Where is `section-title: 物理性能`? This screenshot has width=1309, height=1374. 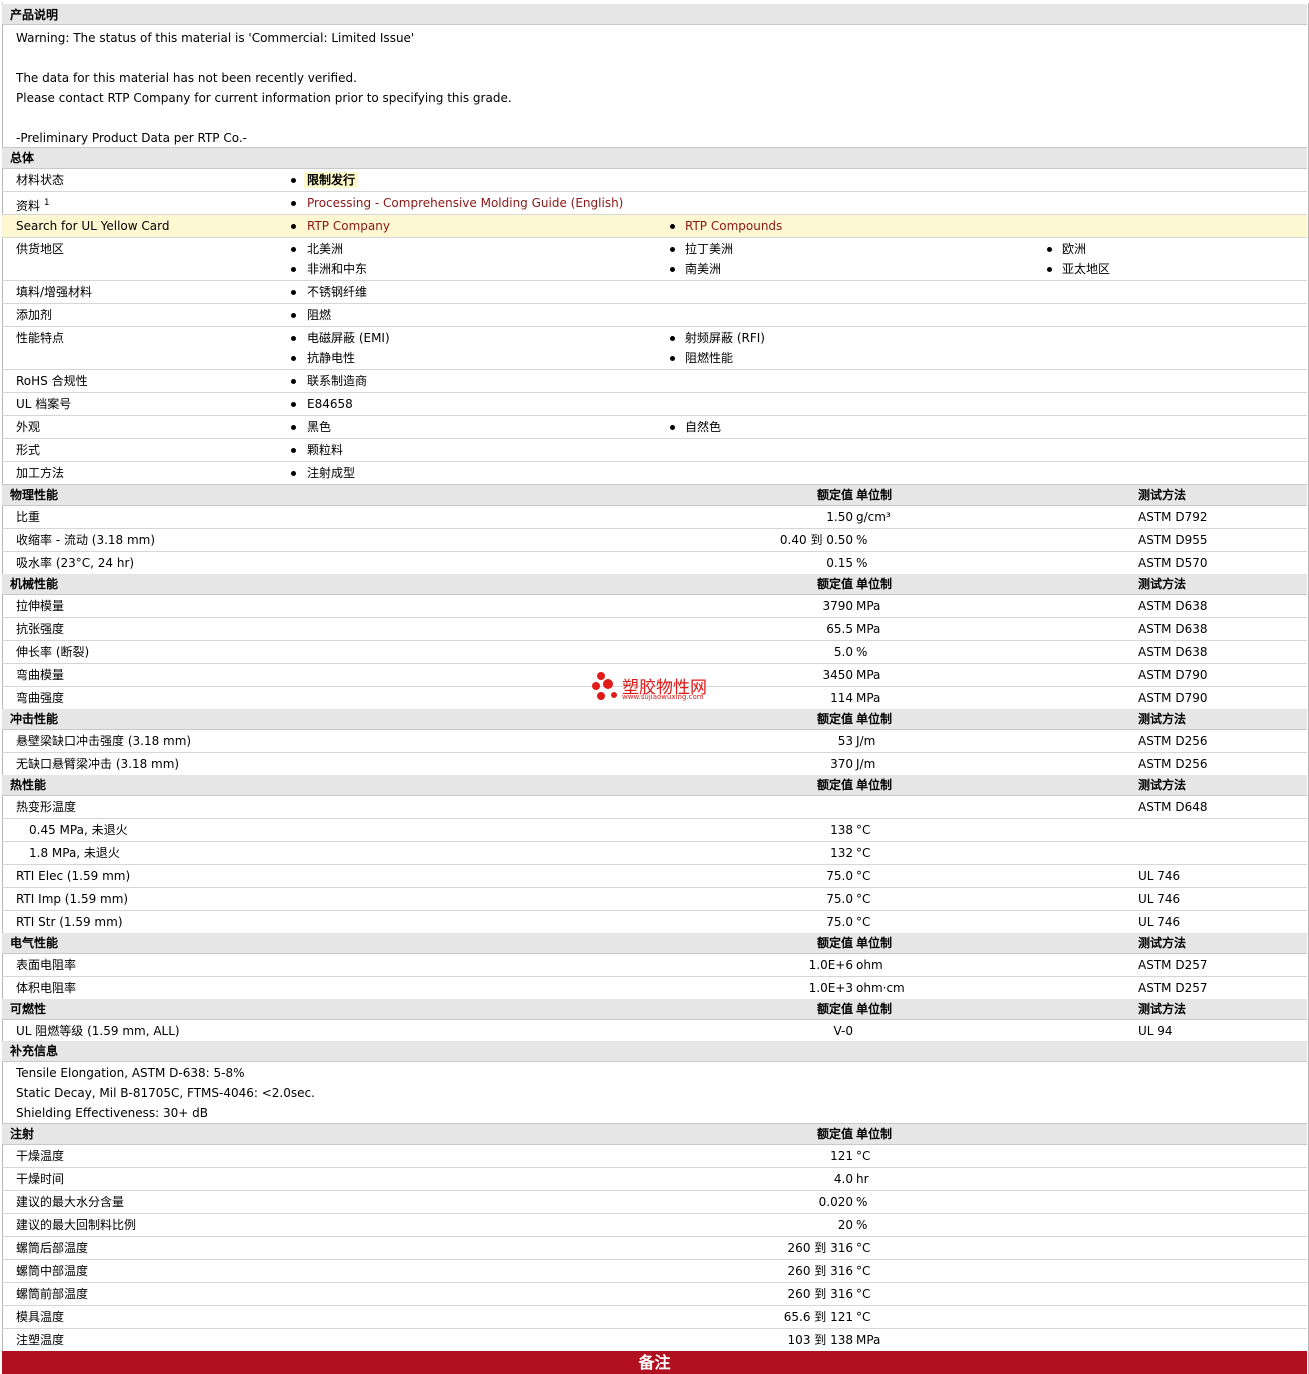 section-title: 物理性能 is located at coordinates (34, 495).